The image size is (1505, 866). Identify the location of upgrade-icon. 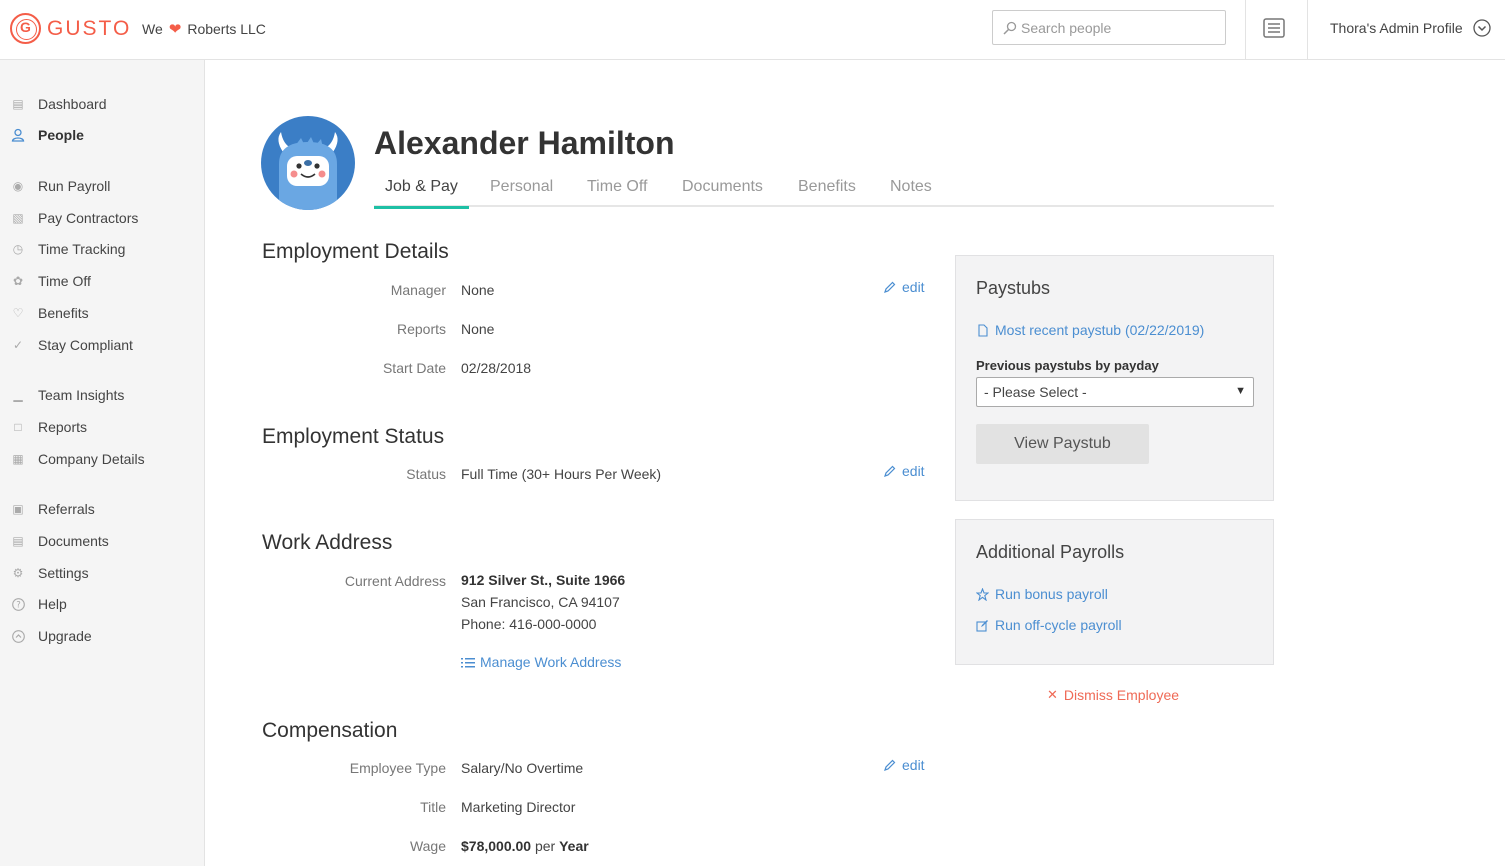
(18, 636).